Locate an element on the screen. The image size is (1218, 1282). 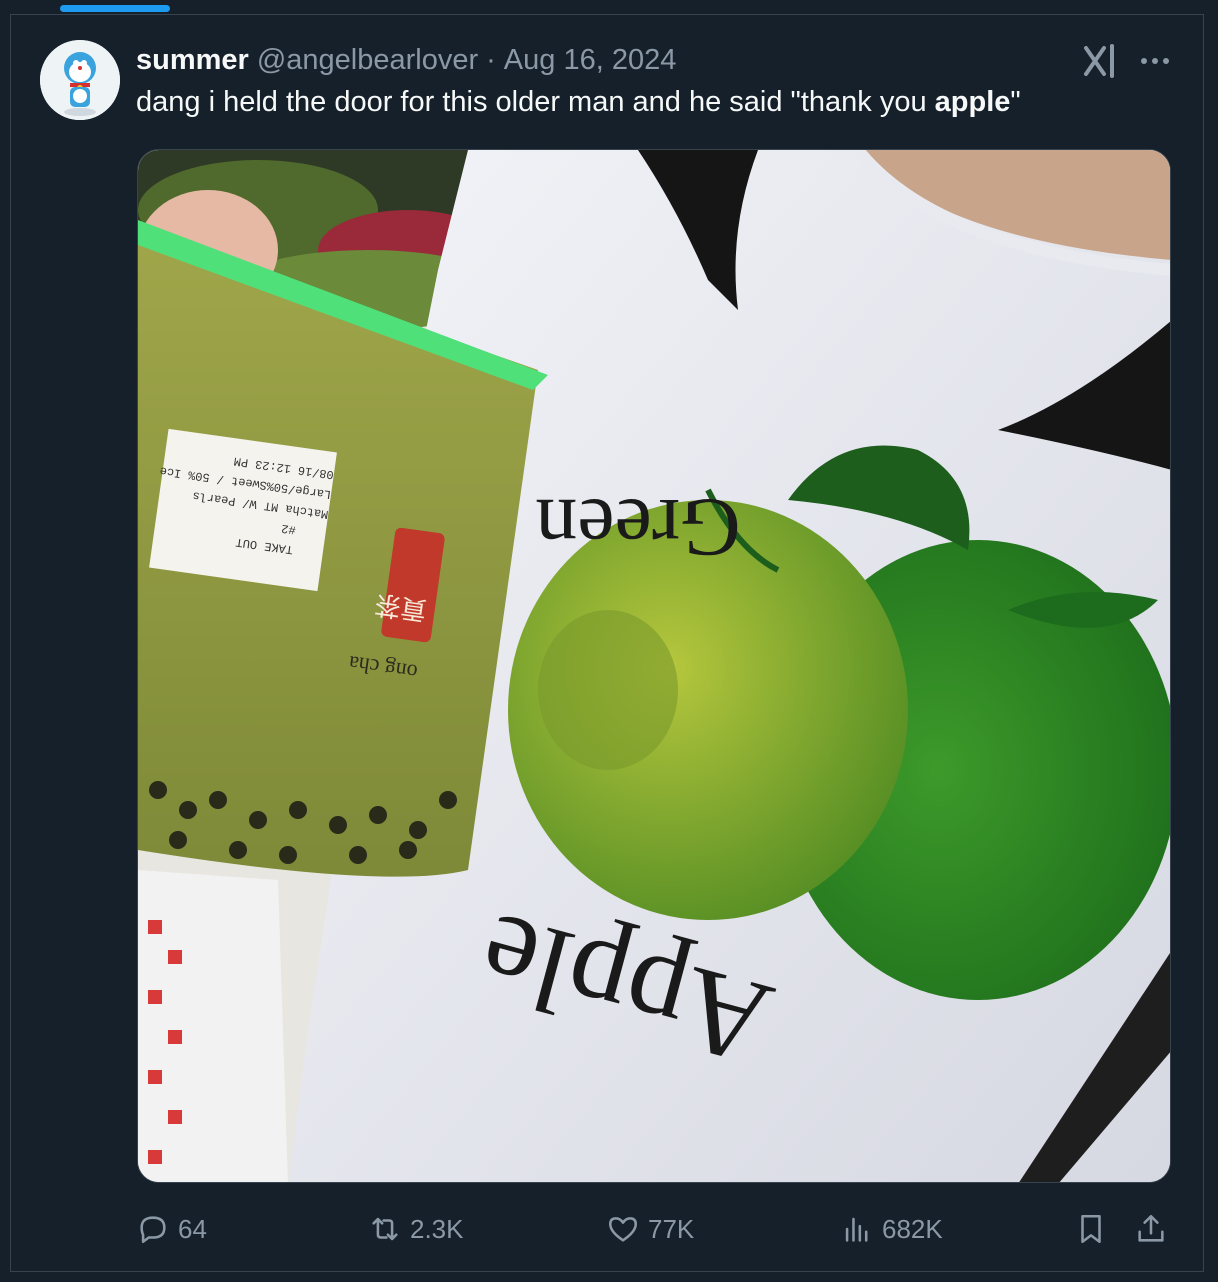
views-button: 682K is located at coordinates (891, 1229).